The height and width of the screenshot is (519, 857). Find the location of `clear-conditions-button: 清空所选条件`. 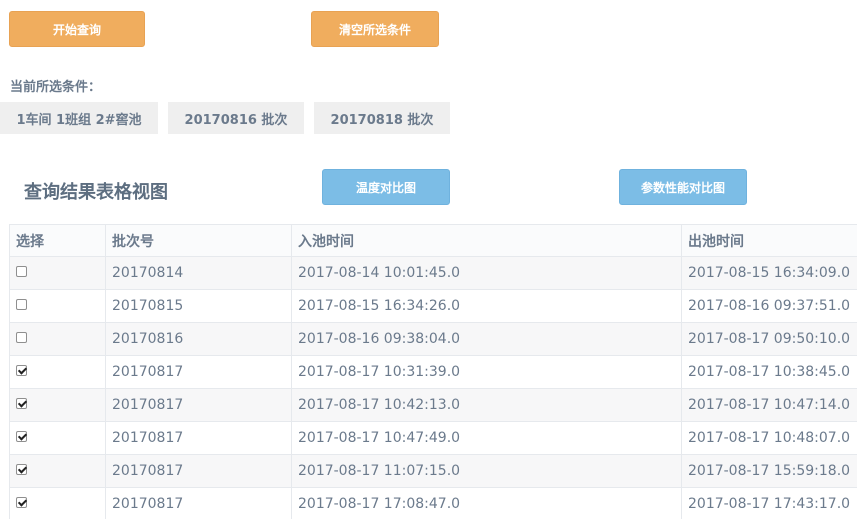

clear-conditions-button: 清空所选条件 is located at coordinates (375, 29).